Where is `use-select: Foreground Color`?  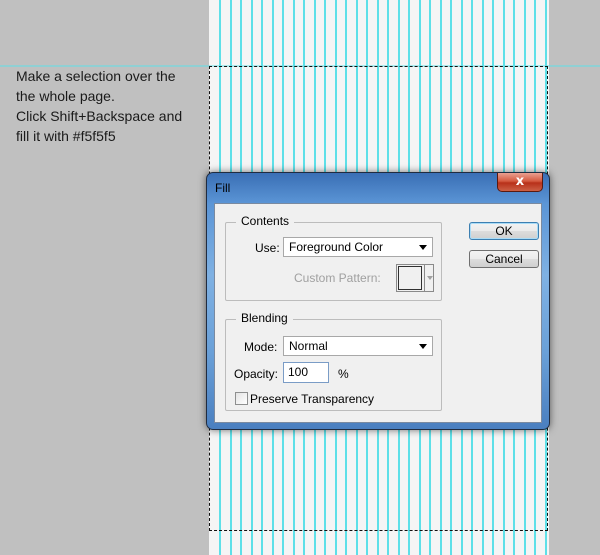
use-select: Foreground Color is located at coordinates (358, 247).